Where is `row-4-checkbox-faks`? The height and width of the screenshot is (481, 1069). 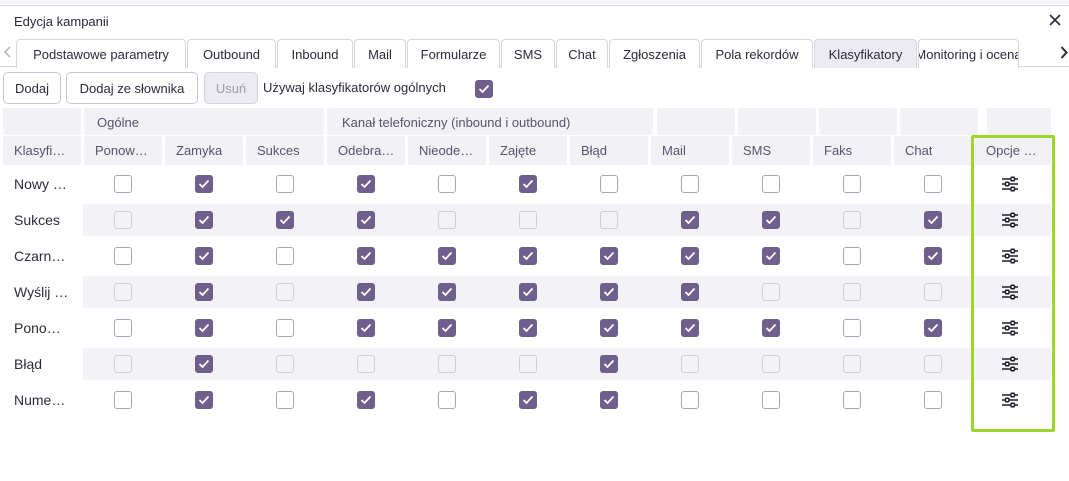
row-4-checkbox-faks is located at coordinates (852, 328).